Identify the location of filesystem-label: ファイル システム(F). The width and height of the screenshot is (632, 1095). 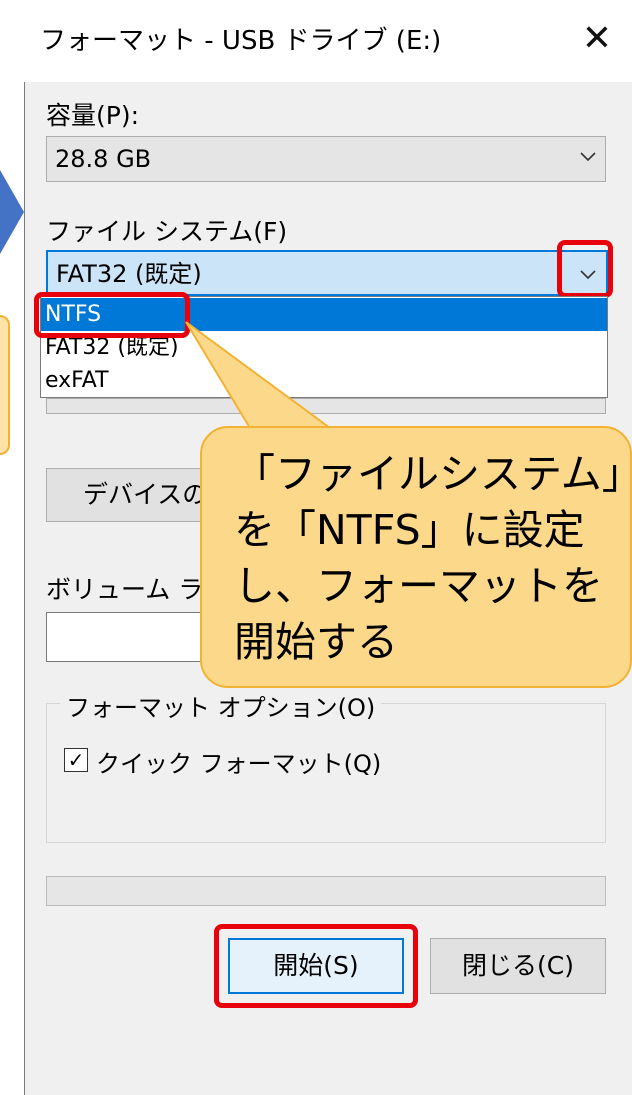
(167, 231).